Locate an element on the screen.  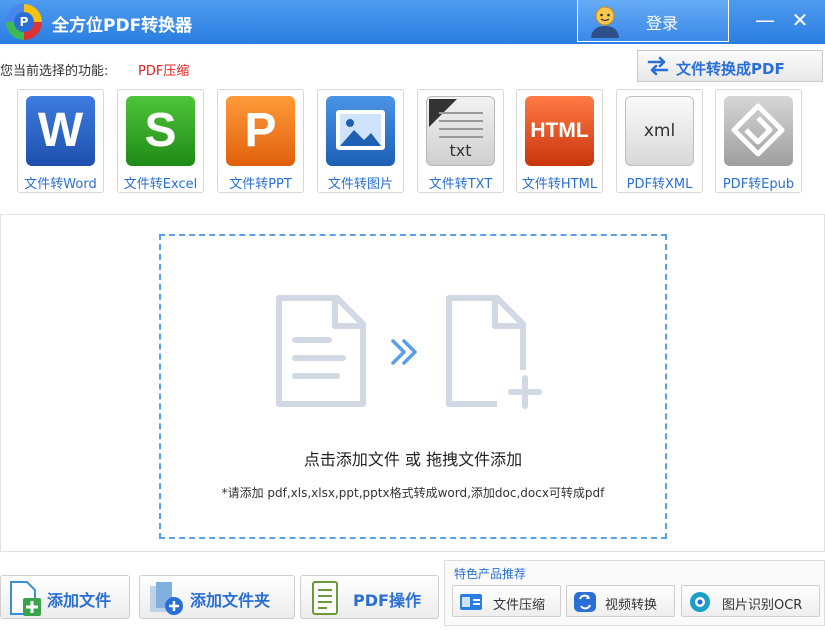
excel-icon-letter: S is located at coordinates (160, 130).